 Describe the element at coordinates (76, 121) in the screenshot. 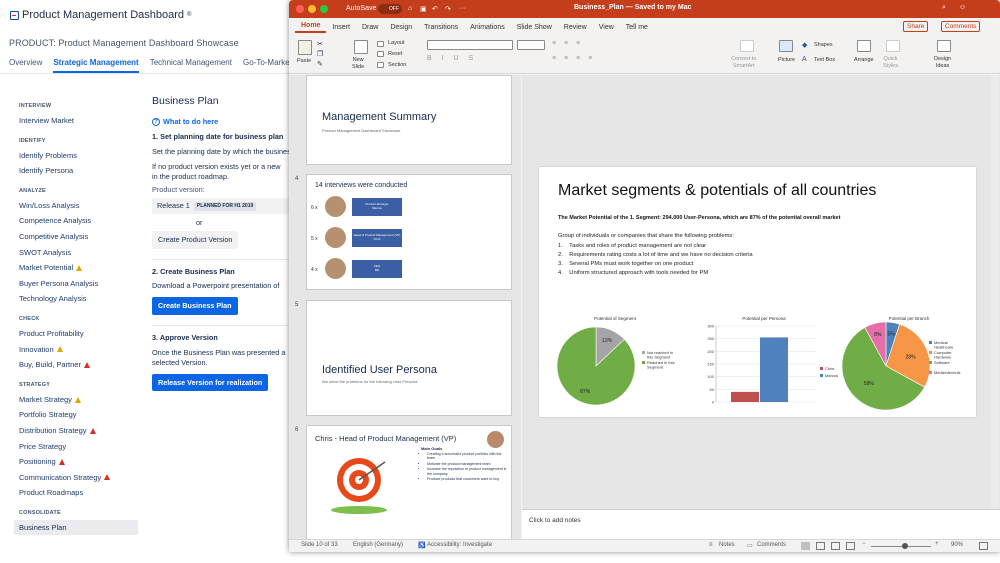

I see `sidebar-item-interview-market: Interview Market` at that location.